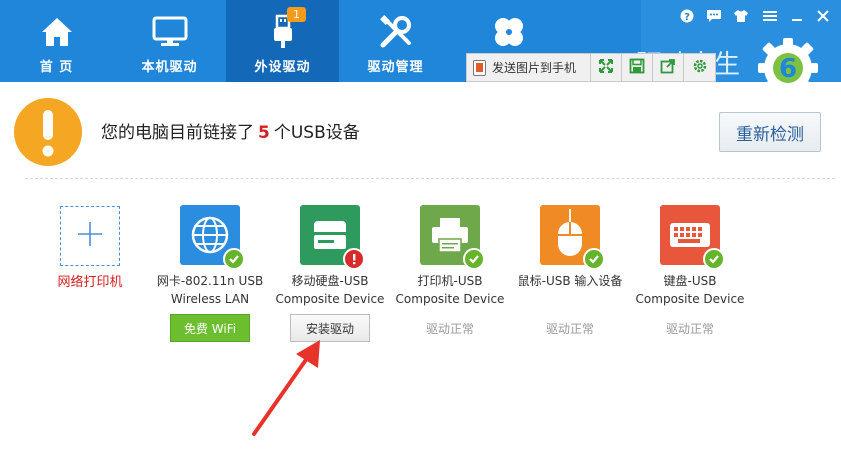 Image resolution: width=841 pixels, height=462 pixels. I want to click on tab-driver-management-label: 驱动管理, so click(395, 67).